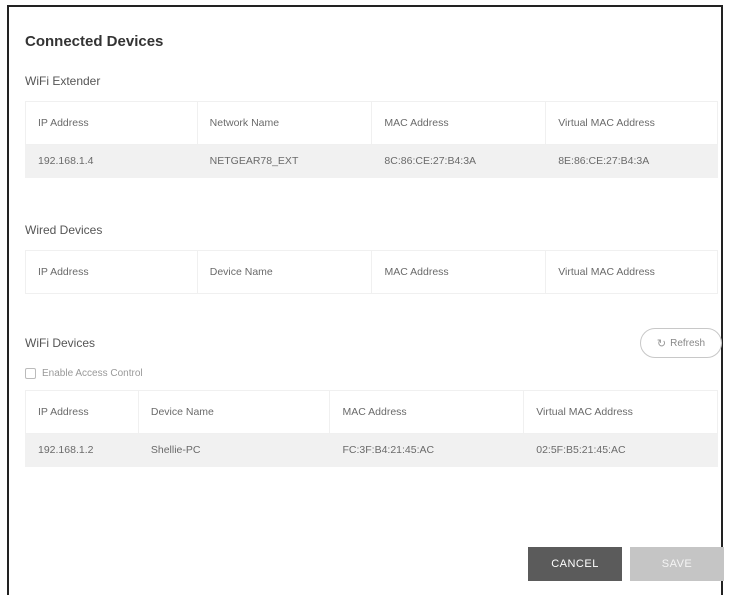 The image size is (730, 595). I want to click on wifi-extender-heading: WiFi Extender, so click(63, 81).